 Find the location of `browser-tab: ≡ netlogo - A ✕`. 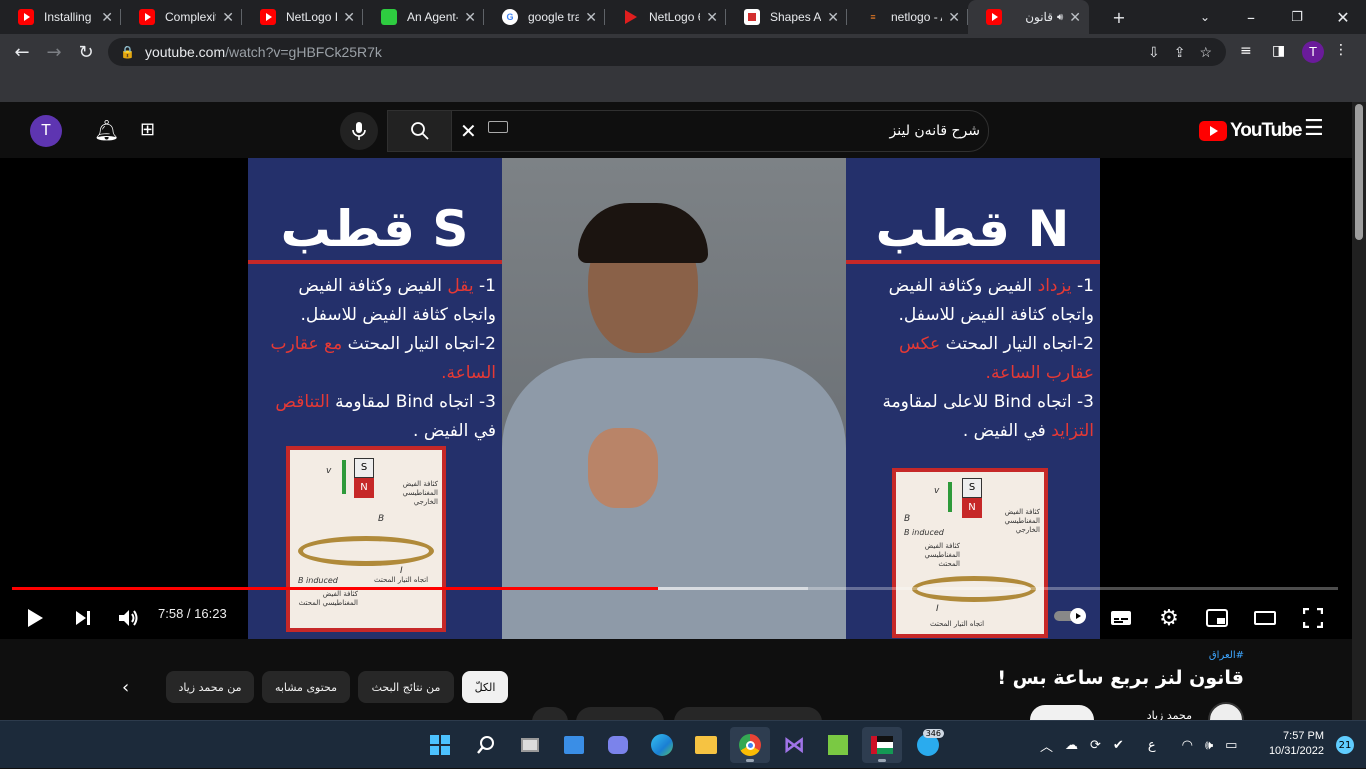

browser-tab: ≡ netlogo - A ✕ is located at coordinates (907, 17).